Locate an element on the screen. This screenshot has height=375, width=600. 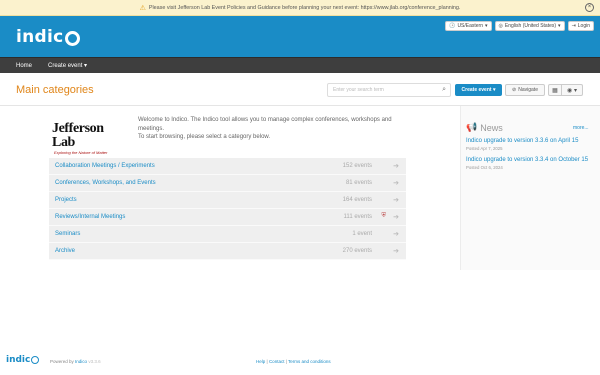
calendar-button: ▦ is located at coordinates (555, 90).